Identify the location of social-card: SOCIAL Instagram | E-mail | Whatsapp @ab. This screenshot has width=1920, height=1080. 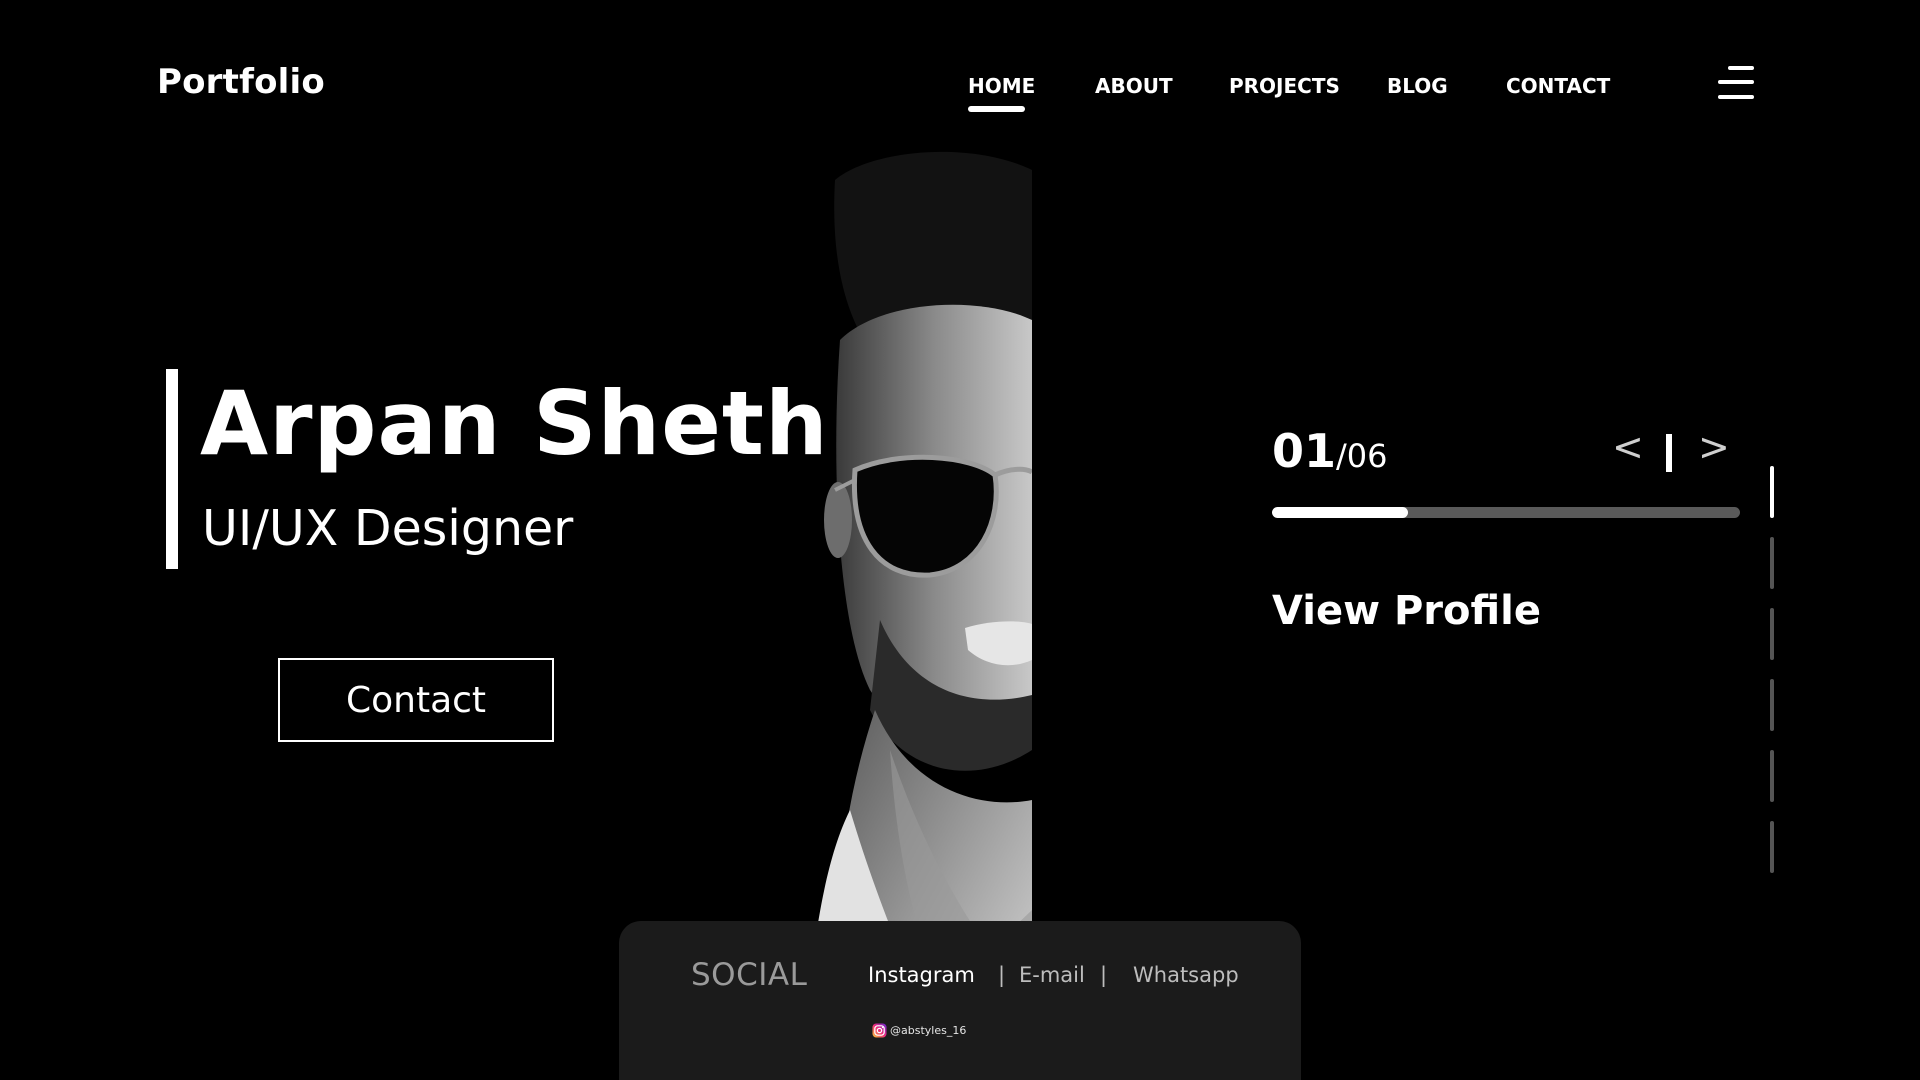
(960, 1000).